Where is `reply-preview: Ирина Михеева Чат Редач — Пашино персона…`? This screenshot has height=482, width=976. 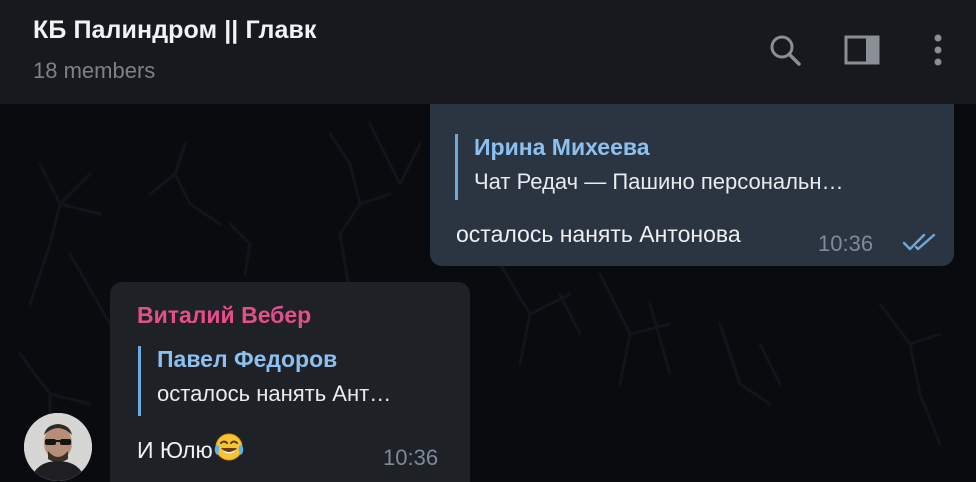 reply-preview: Ирина Михеева Чат Редач — Пашино персона… is located at coordinates (649, 167).